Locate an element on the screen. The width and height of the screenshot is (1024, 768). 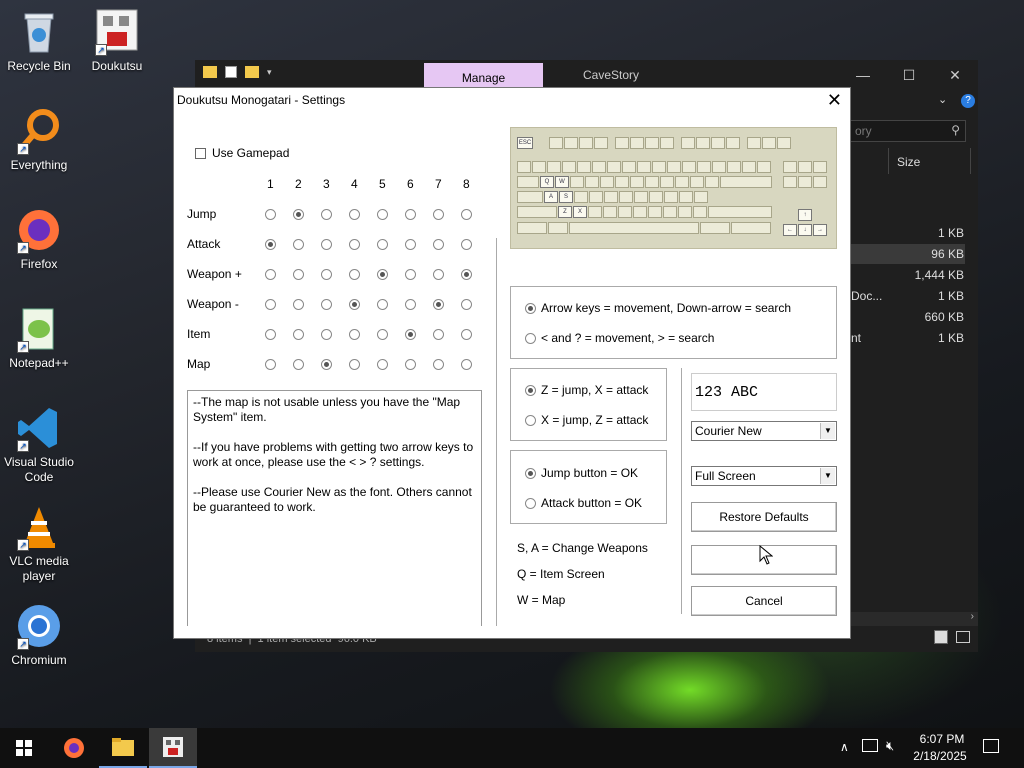
properties-icon is located at coordinates (231, 72).